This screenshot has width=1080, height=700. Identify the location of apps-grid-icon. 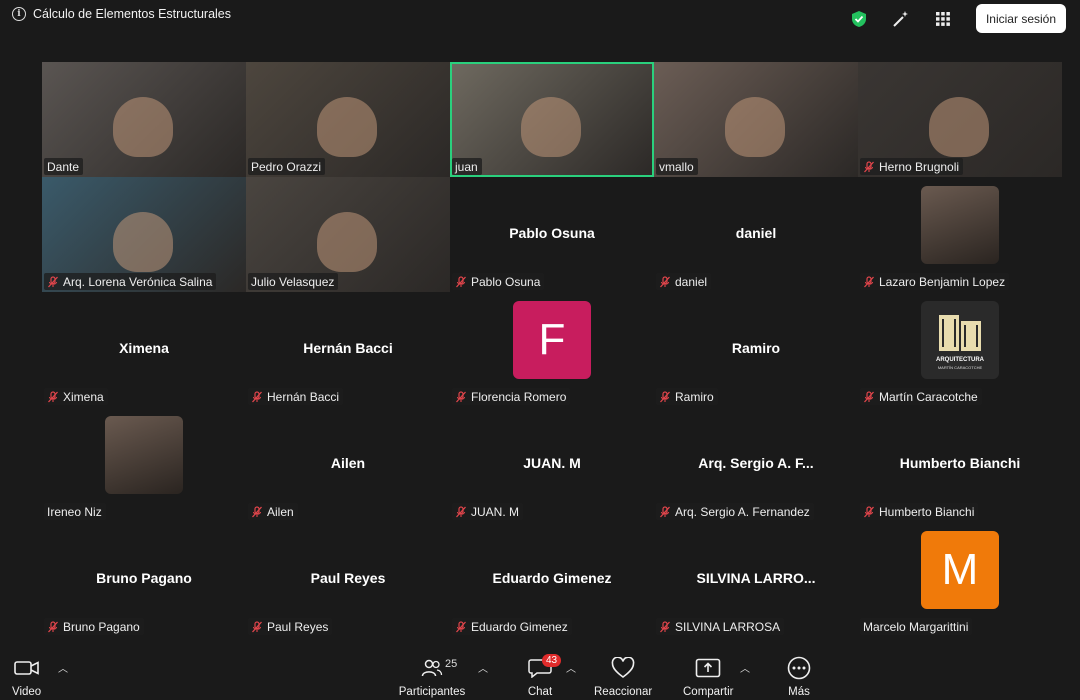
(943, 19).